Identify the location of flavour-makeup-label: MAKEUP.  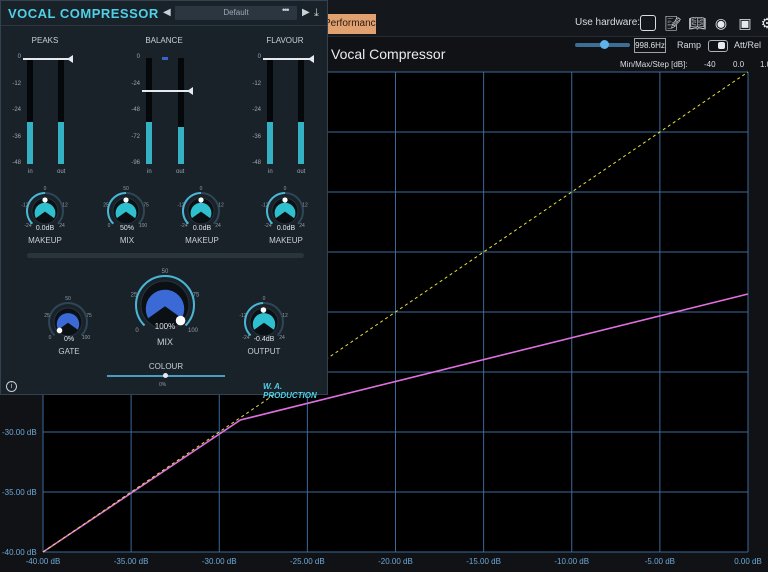
(286, 240).